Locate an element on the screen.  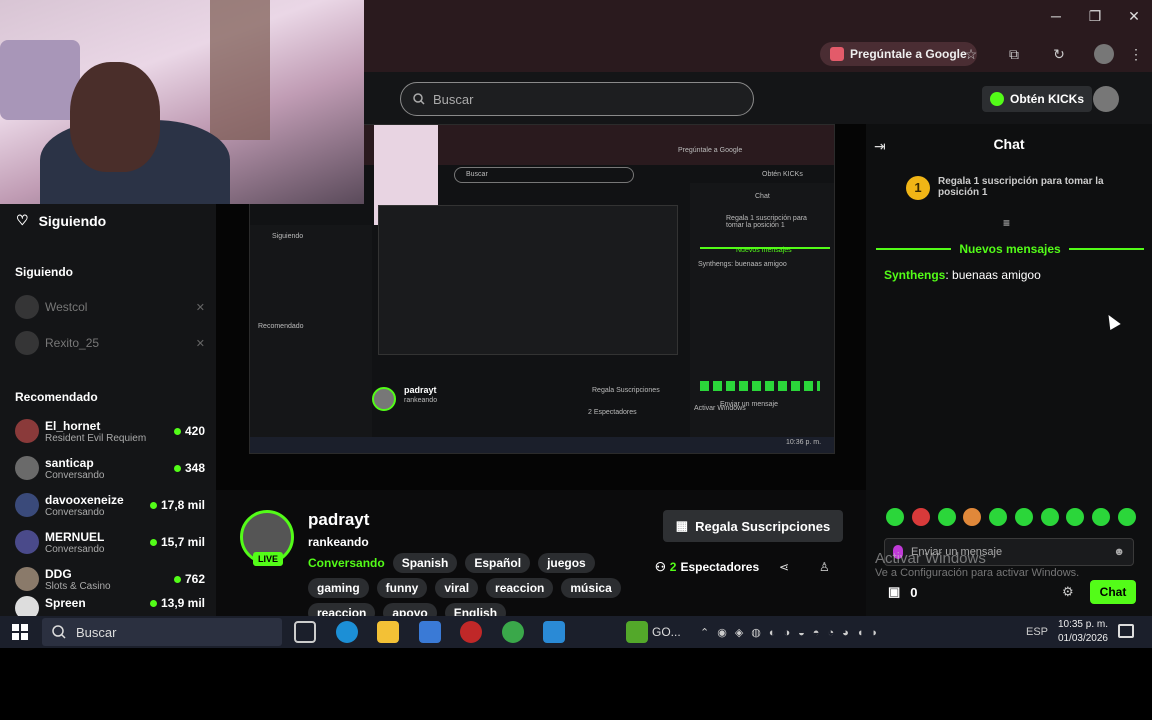
gift-subscriptions-button: ▦ Regala Suscripciones is located at coordinates (753, 526).